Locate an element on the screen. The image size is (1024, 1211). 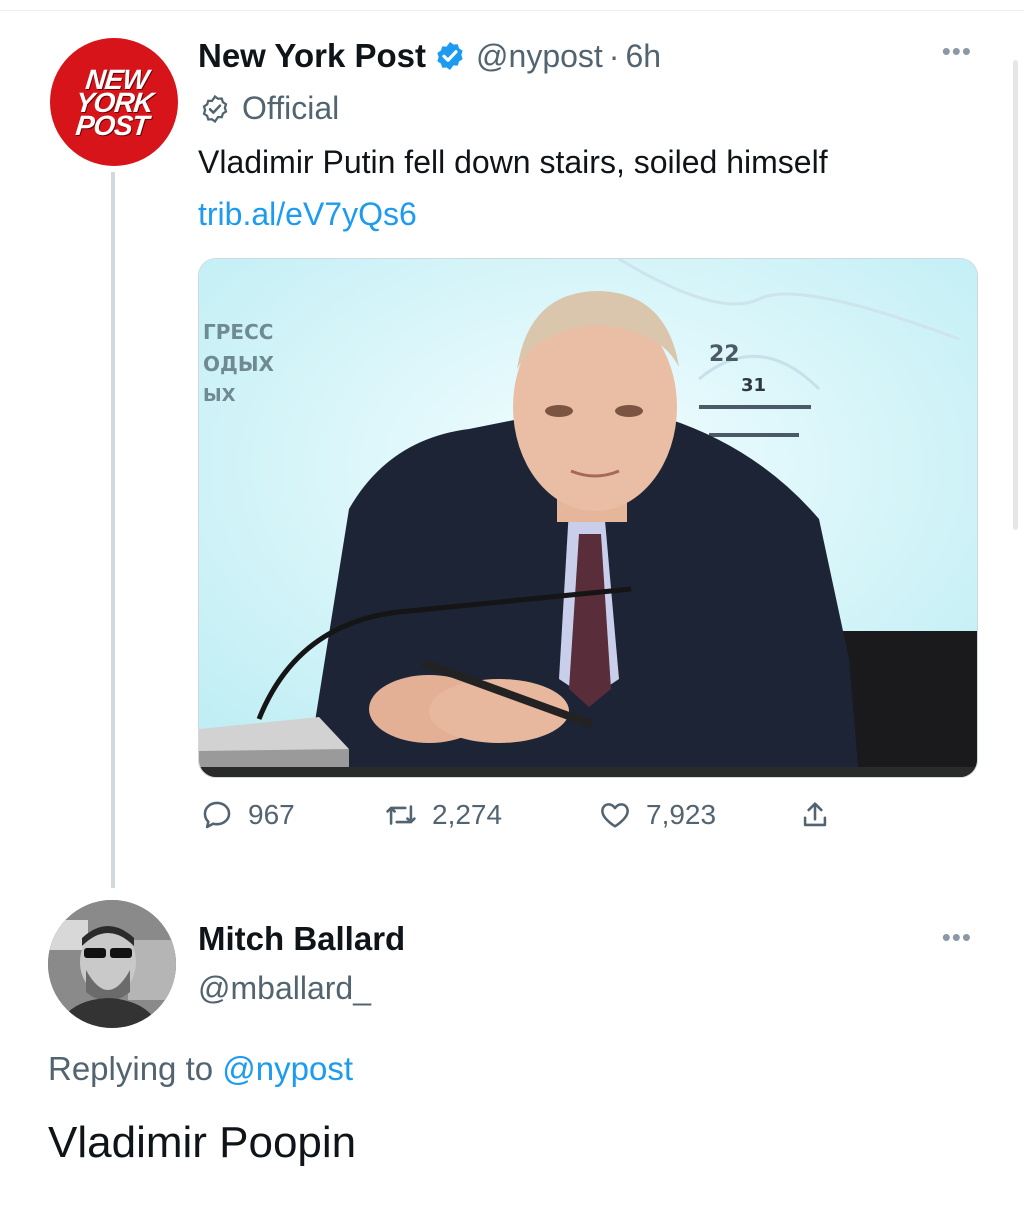
reply-author-handle: @mballard_ is located at coordinates (284, 988).